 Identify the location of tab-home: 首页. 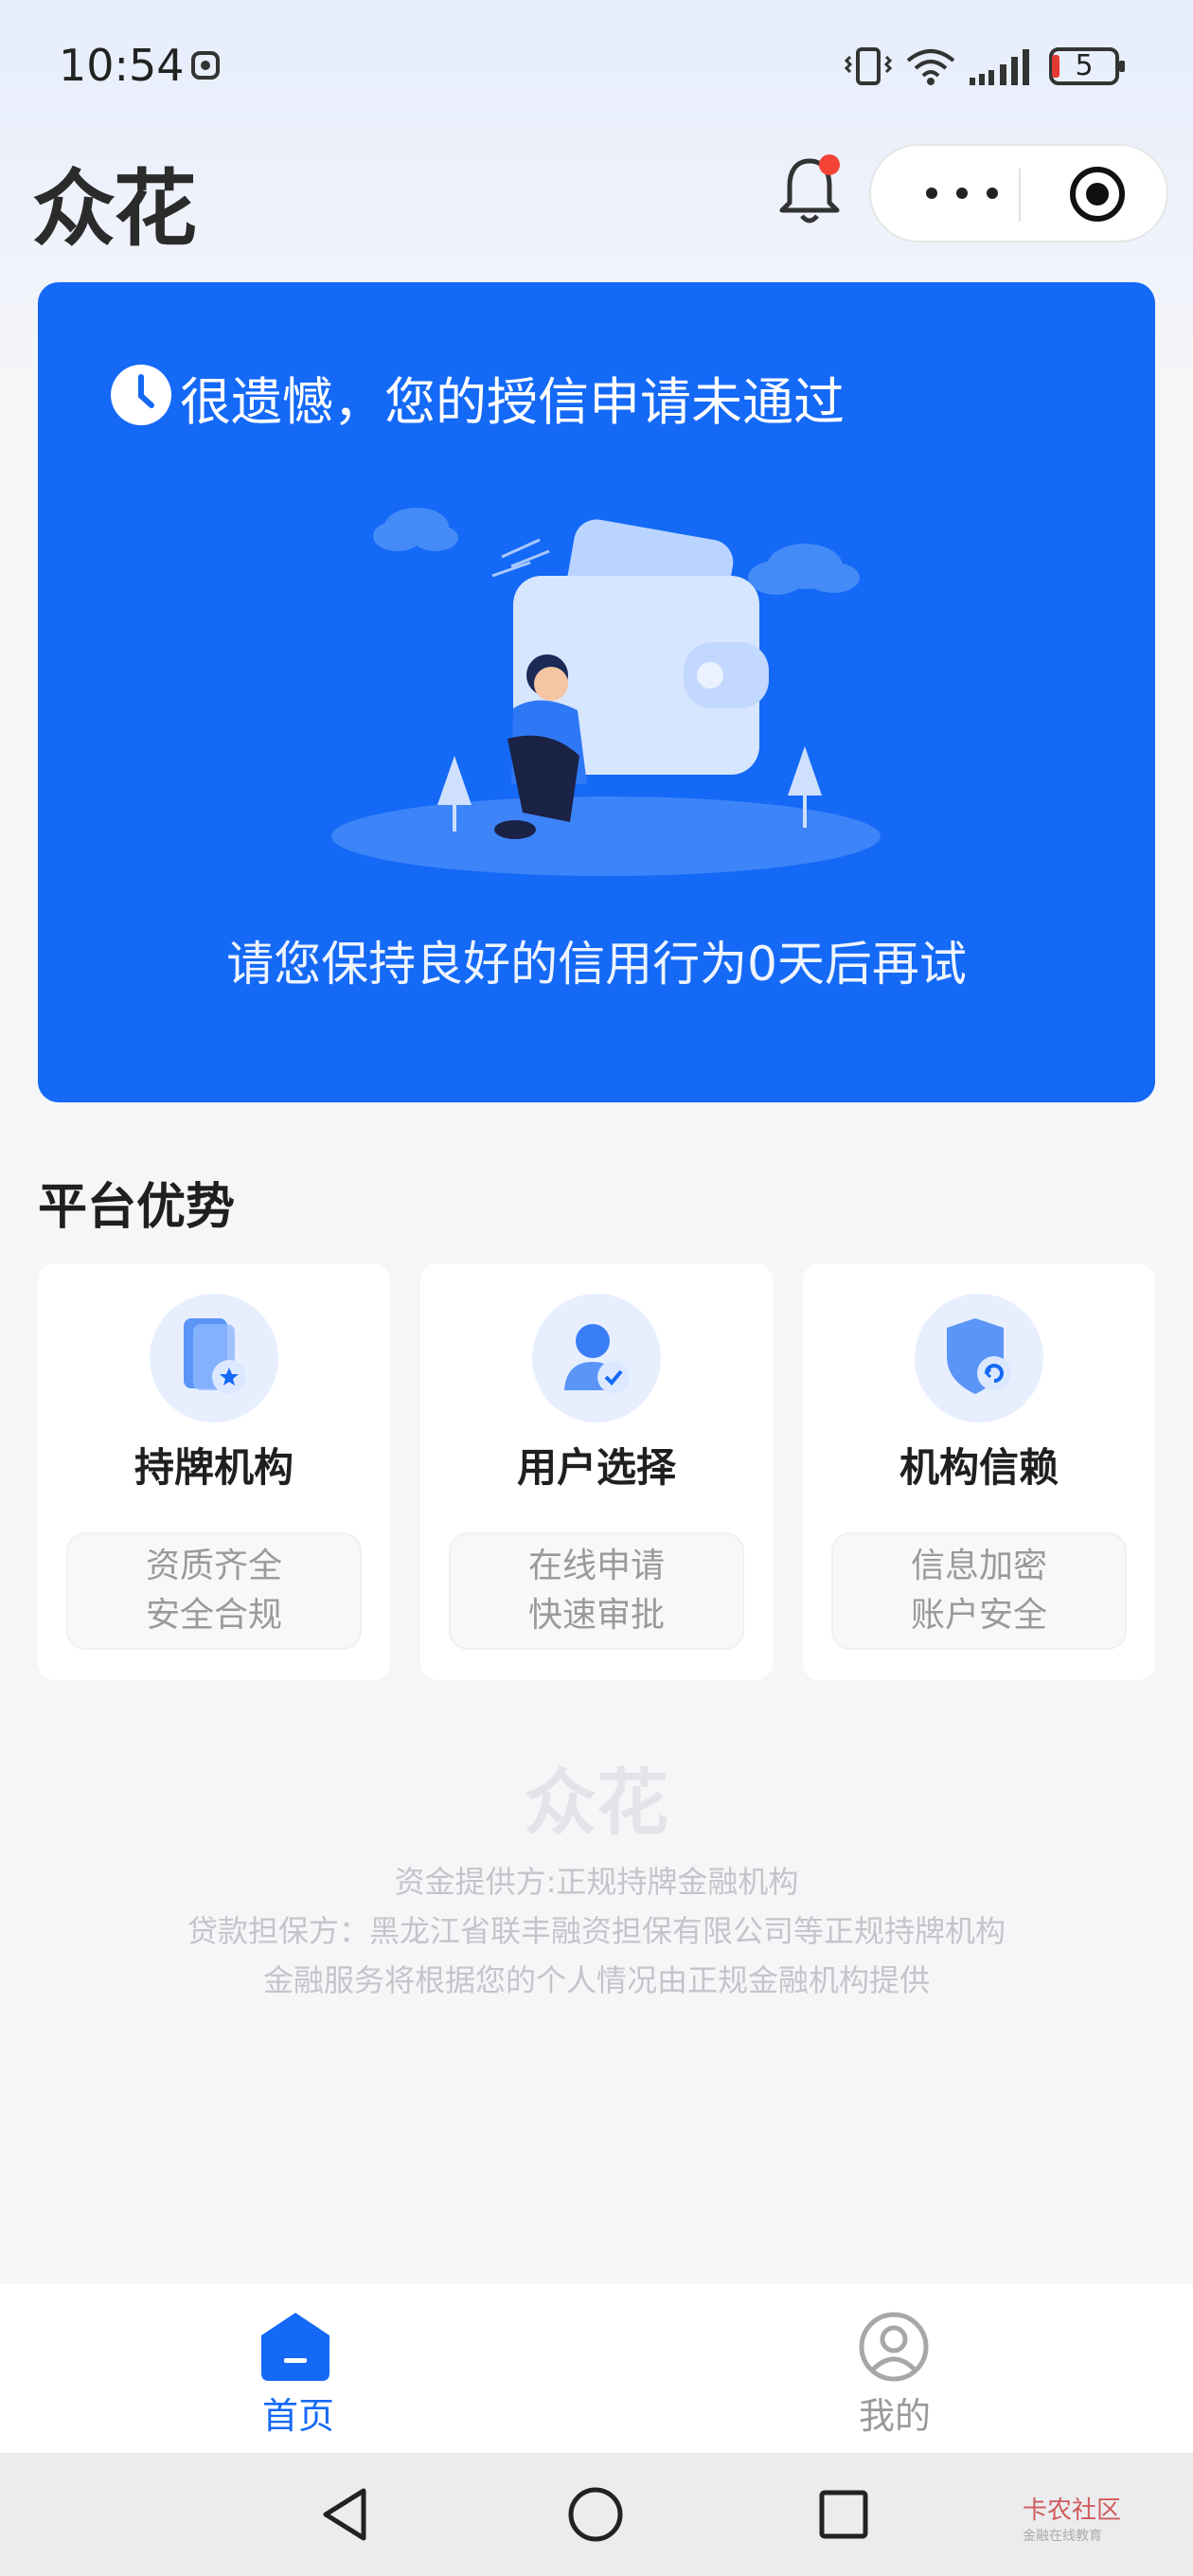
(298, 2368).